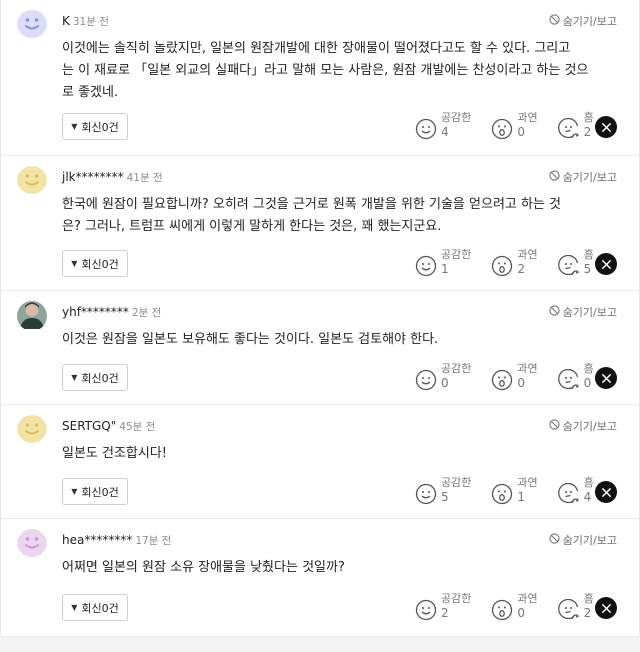  I want to click on reaction-count: 5, so click(445, 497).